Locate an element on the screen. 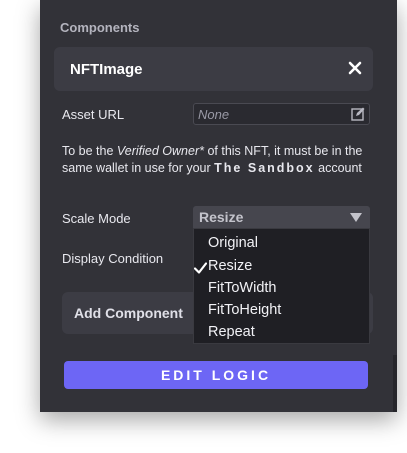 The image size is (407, 453). scale-mode-label: Scale Mode is located at coordinates (96, 218).